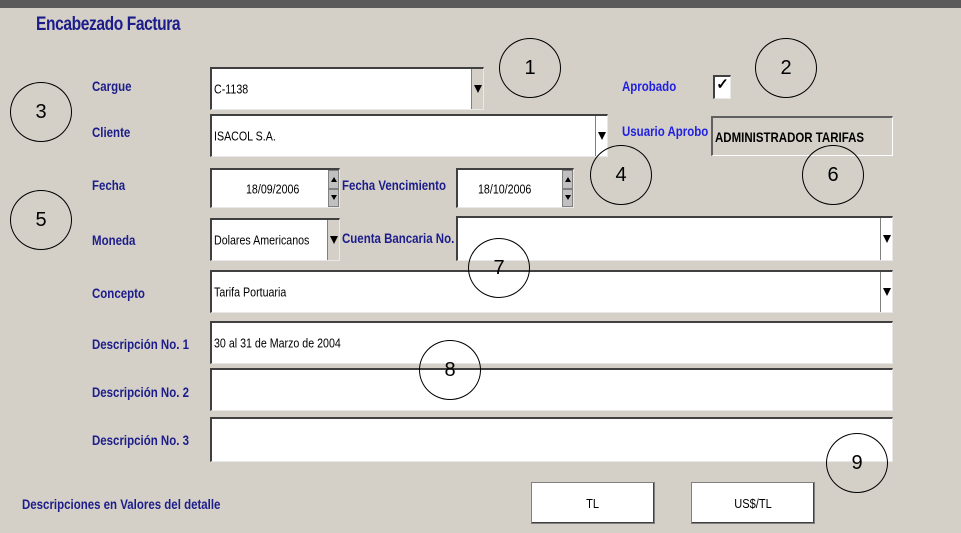  Describe the element at coordinates (250, 292) in the screenshot. I see `concepto-value: Tarifa Portuaria` at that location.